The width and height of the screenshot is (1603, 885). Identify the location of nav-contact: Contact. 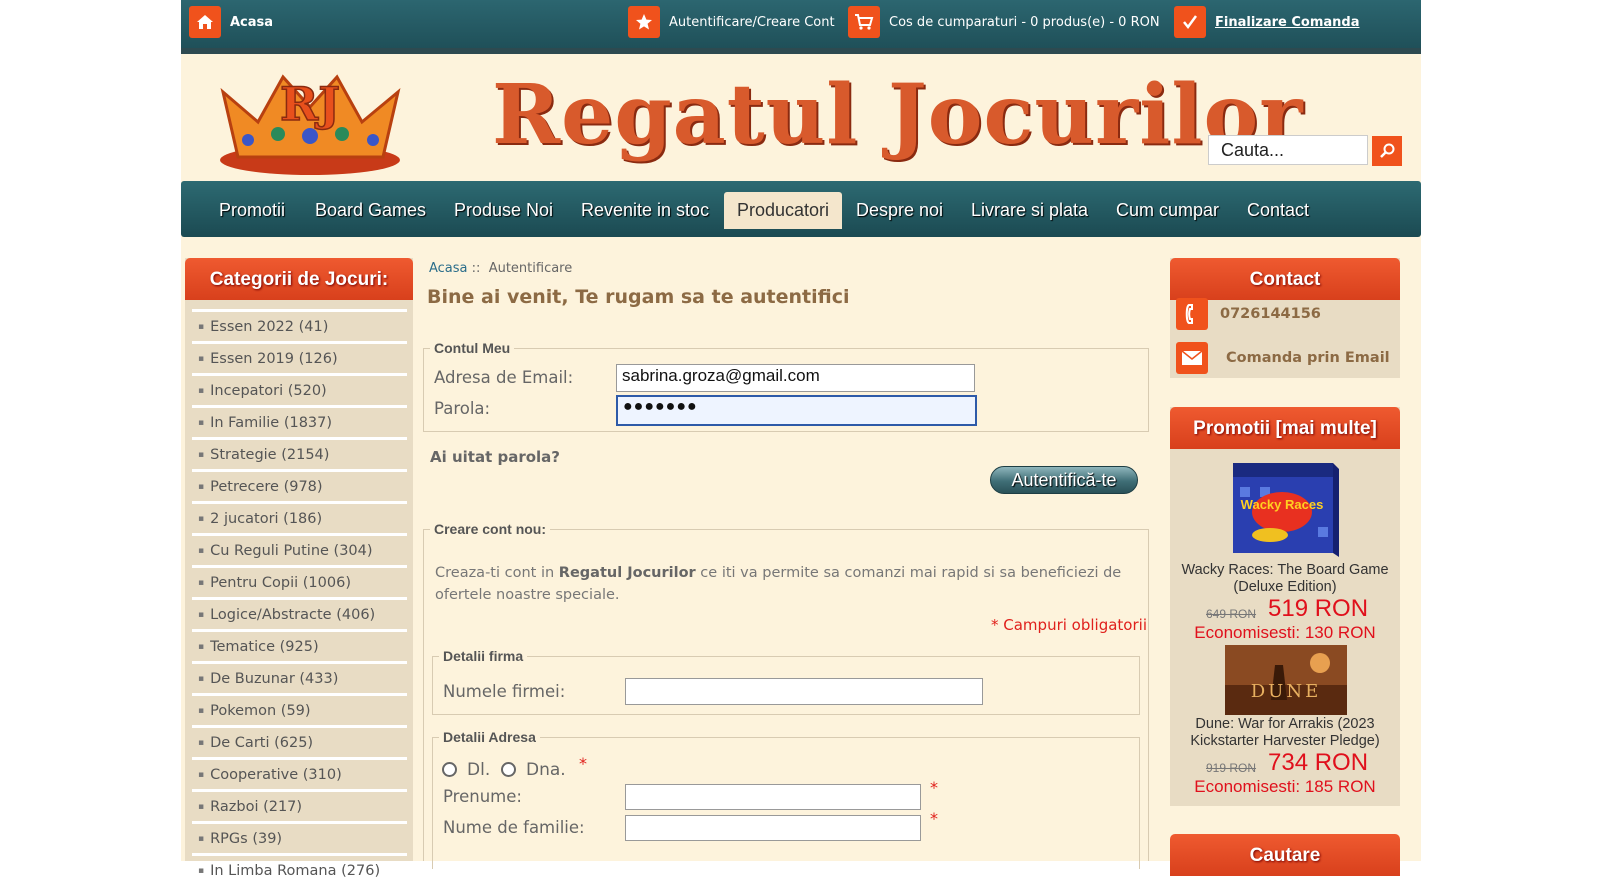
(1278, 210).